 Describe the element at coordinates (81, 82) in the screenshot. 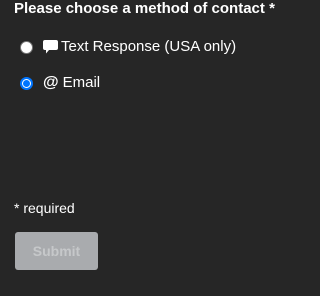

I see `email-label: Email` at that location.